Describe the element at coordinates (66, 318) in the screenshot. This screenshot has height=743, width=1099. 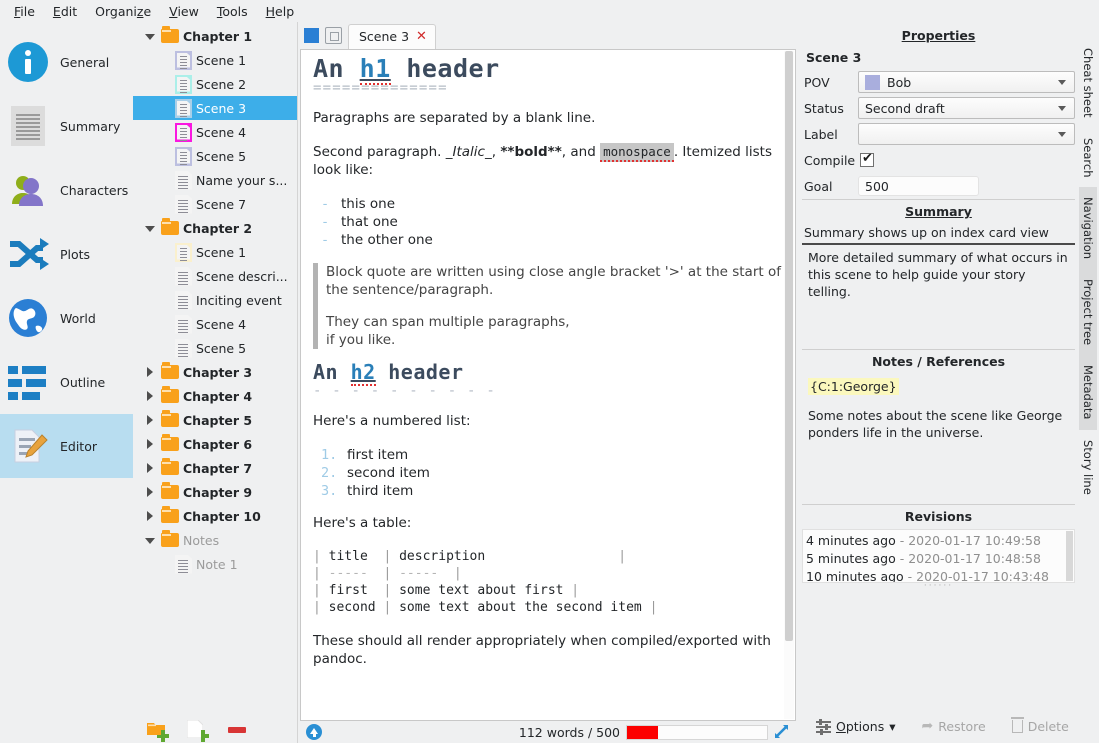
I see `sidebar-item-world: World` at that location.